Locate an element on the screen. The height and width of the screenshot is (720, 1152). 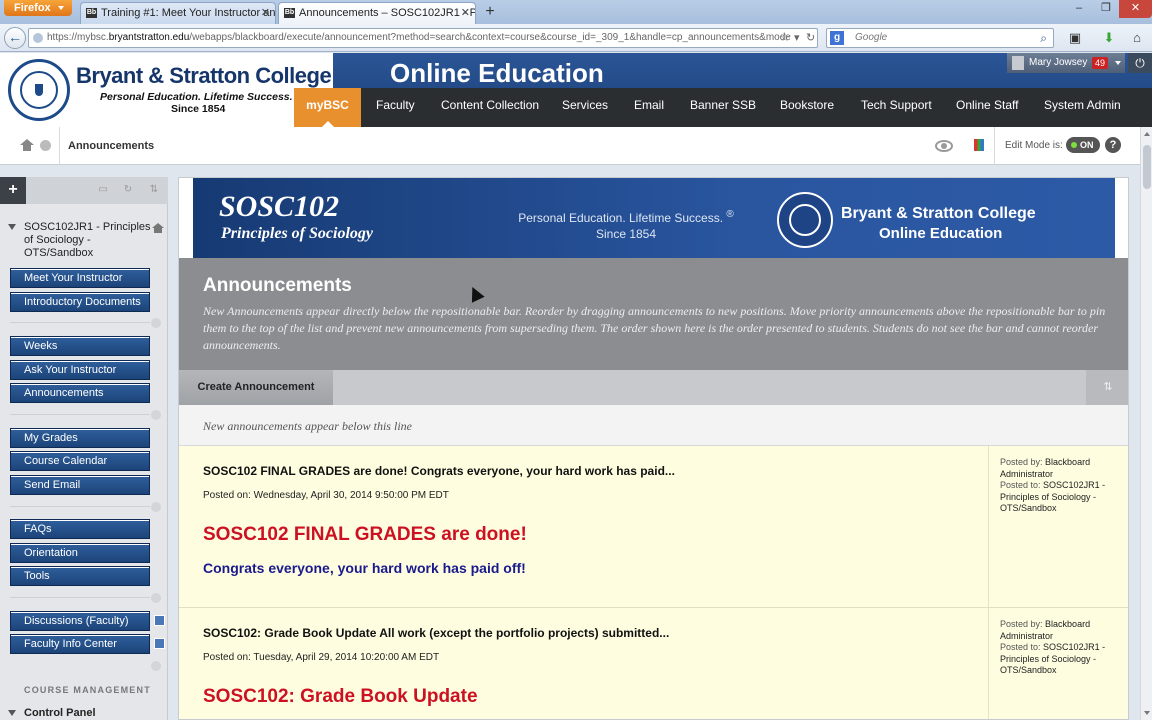
sidebar-item-introductory-documents: Introductory Documents is located at coordinates (80, 302).